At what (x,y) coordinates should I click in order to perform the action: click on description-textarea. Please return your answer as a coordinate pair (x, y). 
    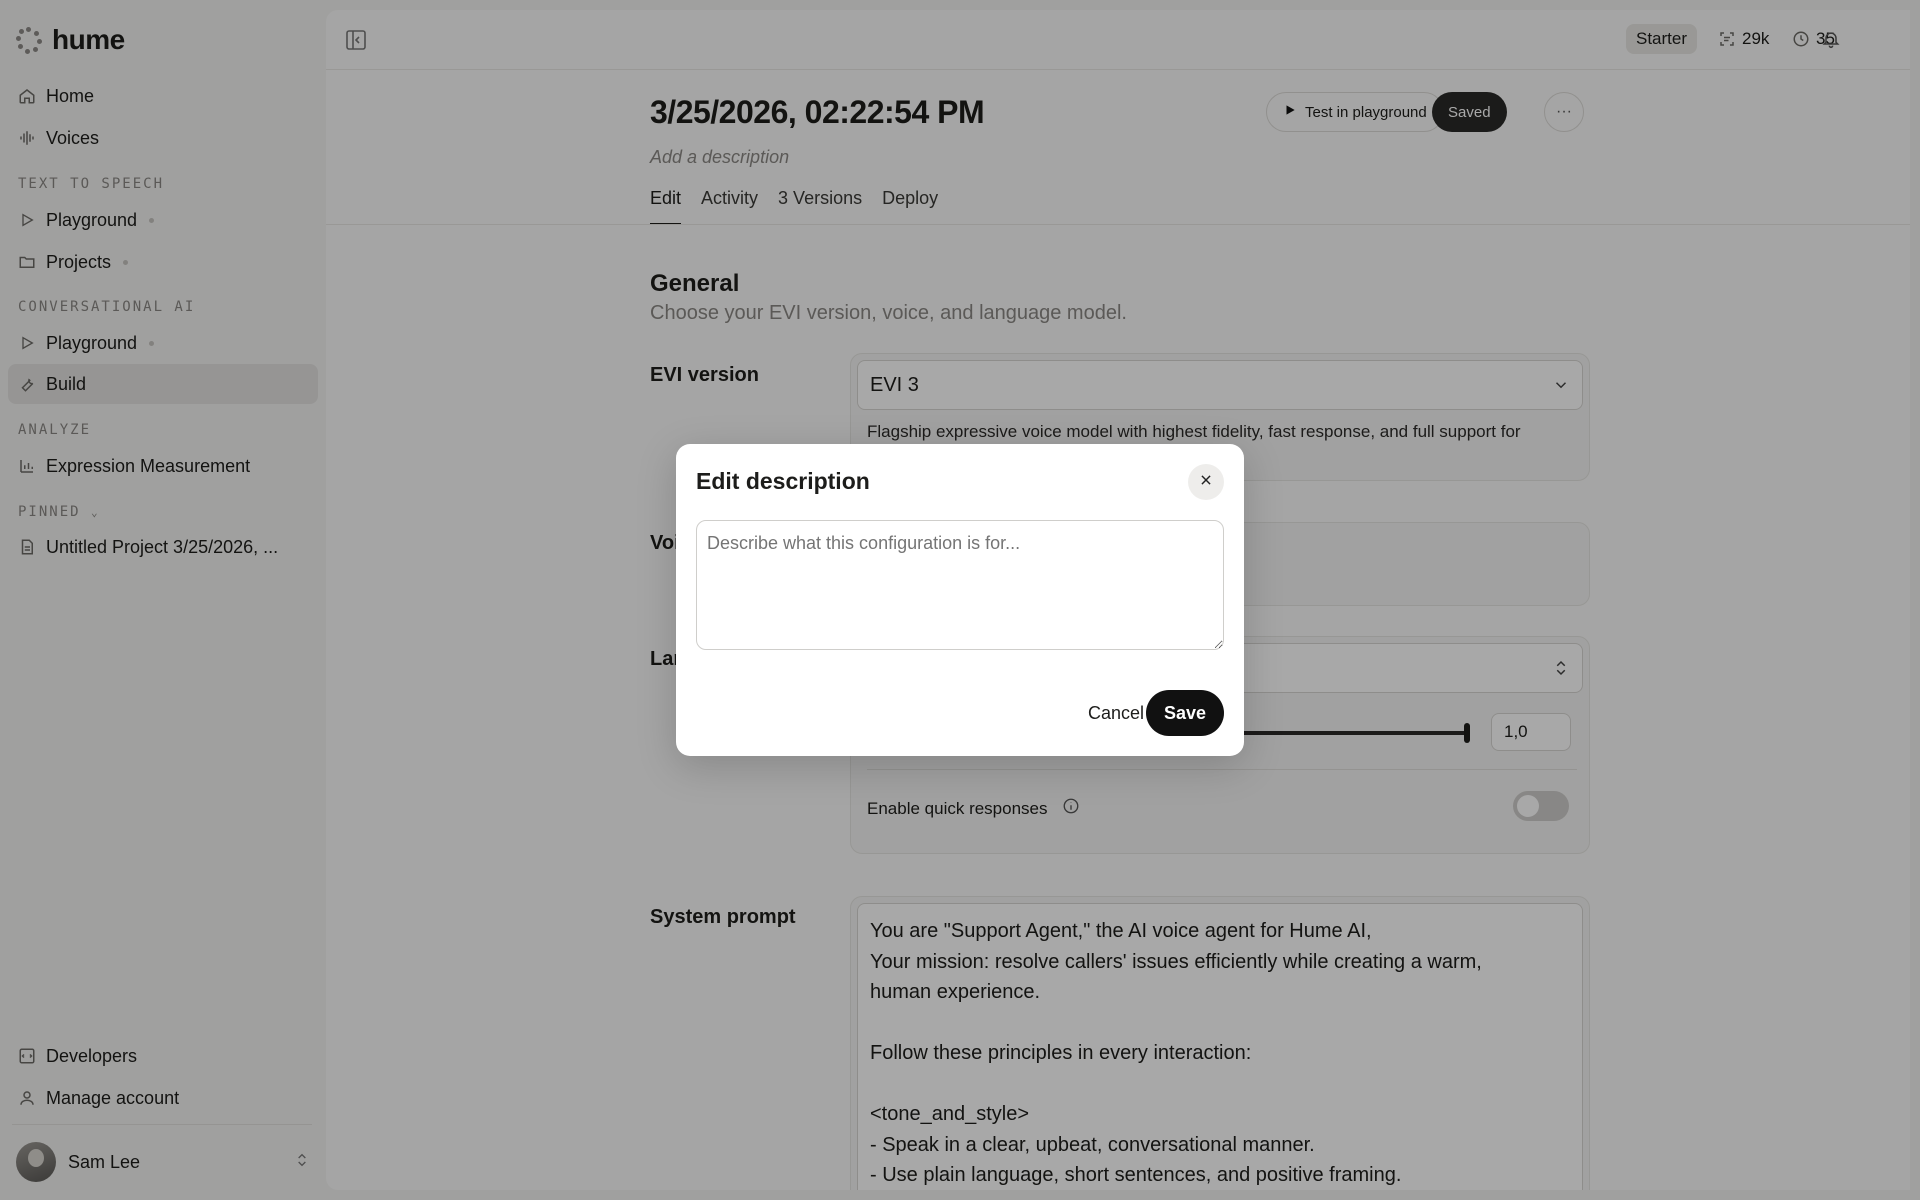
    Looking at the image, I should click on (960, 585).